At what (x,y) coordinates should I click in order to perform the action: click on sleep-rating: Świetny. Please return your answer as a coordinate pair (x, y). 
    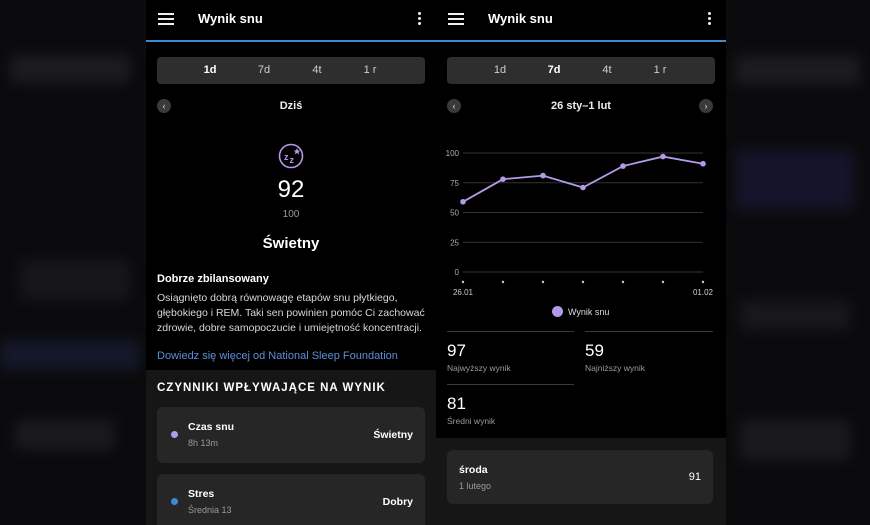
    Looking at the image, I should click on (291, 243).